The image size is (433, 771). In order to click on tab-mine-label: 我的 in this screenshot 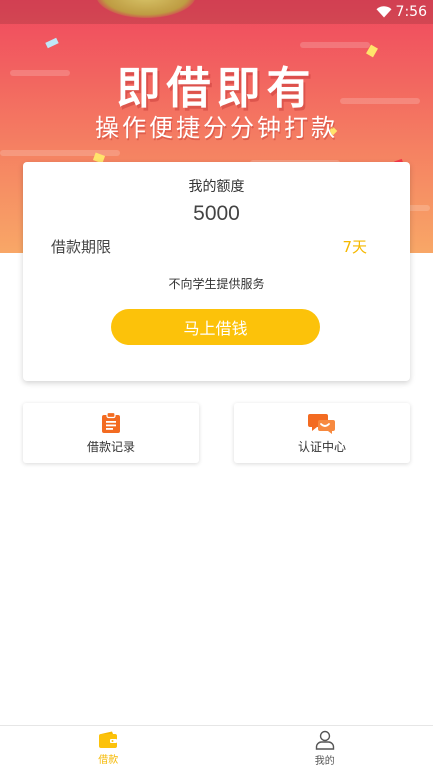, I will do `click(324, 761)`.